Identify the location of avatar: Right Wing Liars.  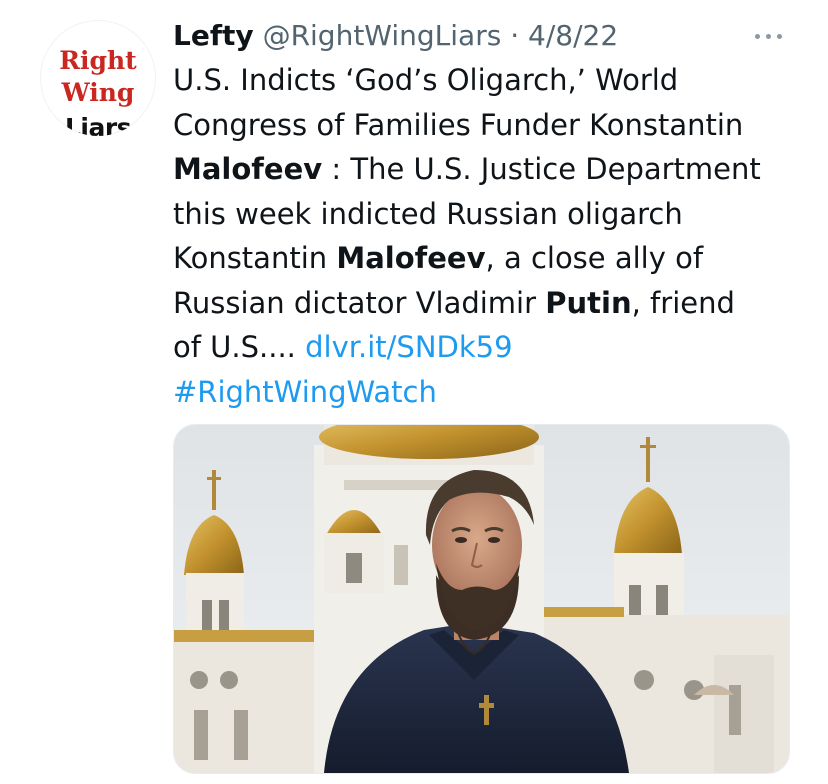
(98, 78).